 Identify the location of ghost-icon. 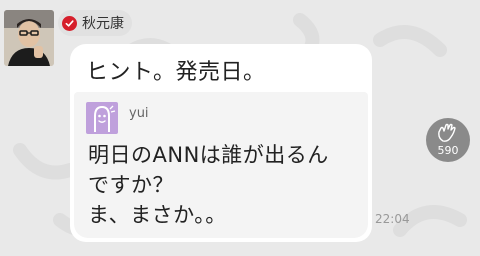
(105, 118).